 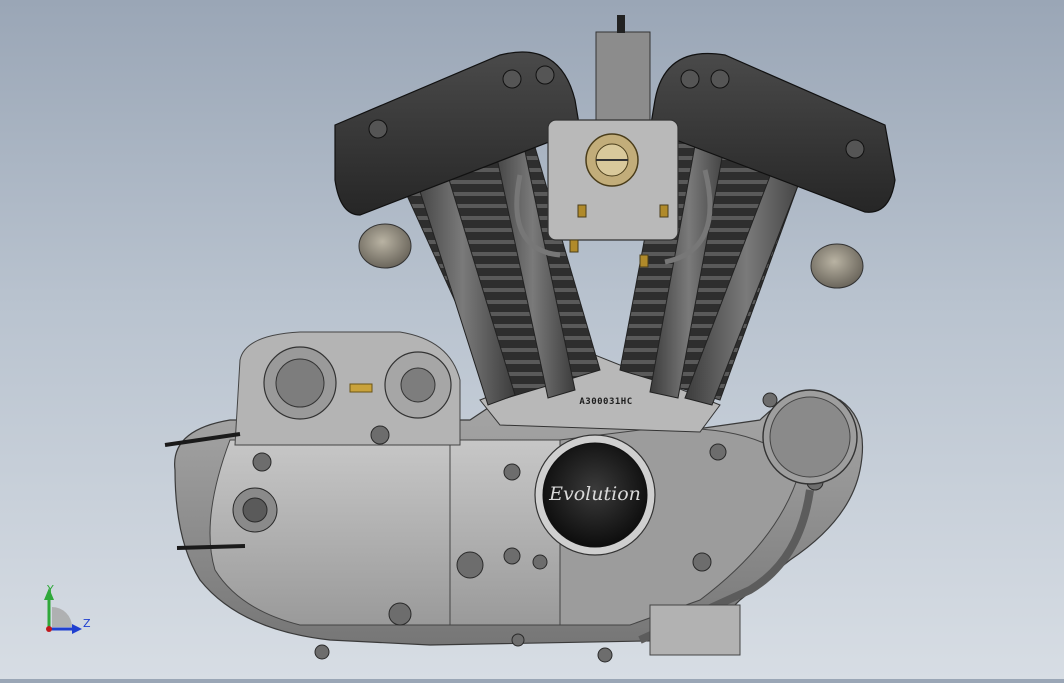 What do you see at coordinates (87, 623) in the screenshot?
I see `z-axis-label: Z` at bounding box center [87, 623].